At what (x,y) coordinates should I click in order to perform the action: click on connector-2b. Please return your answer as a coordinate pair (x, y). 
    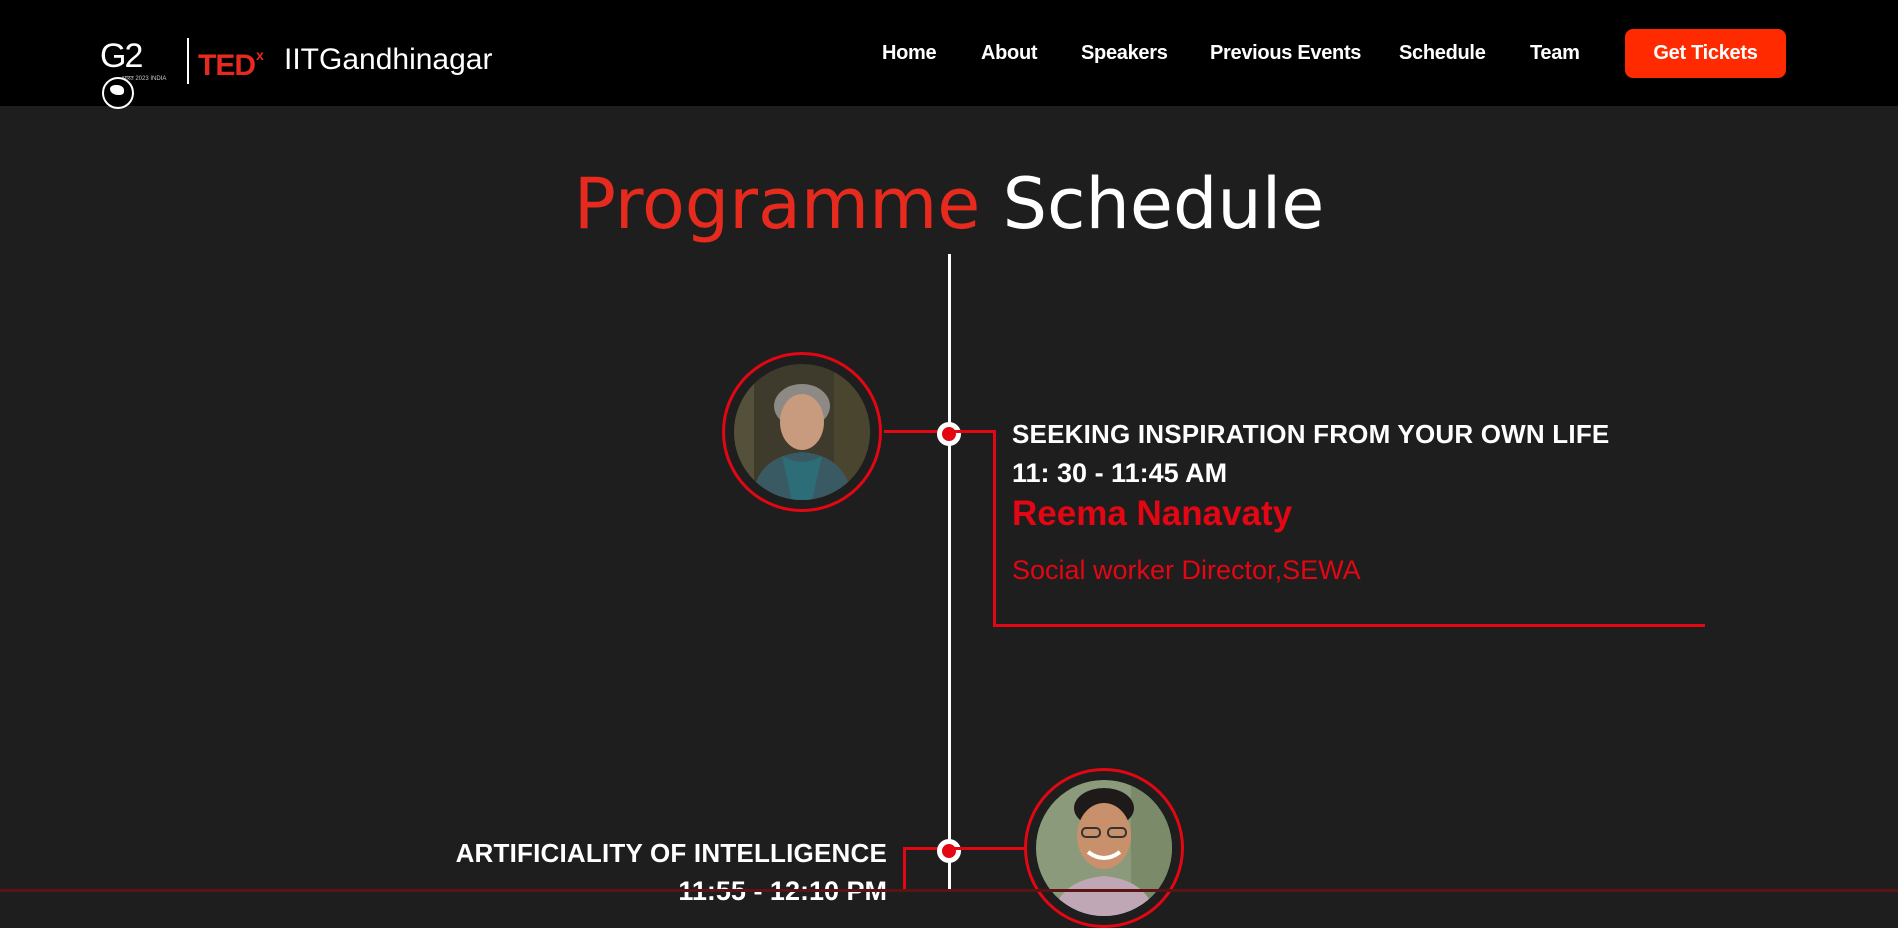
    Looking at the image, I should click on (989, 848).